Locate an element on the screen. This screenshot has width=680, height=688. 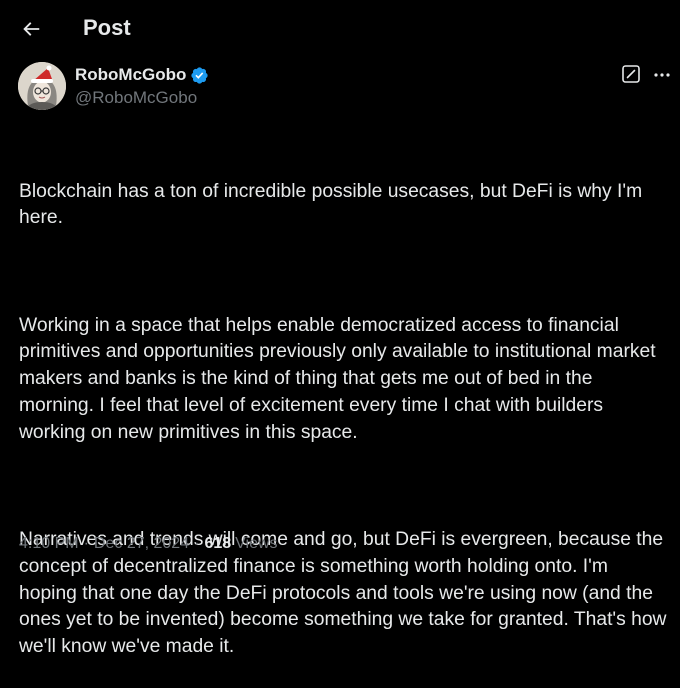
avatar is located at coordinates (42, 86).